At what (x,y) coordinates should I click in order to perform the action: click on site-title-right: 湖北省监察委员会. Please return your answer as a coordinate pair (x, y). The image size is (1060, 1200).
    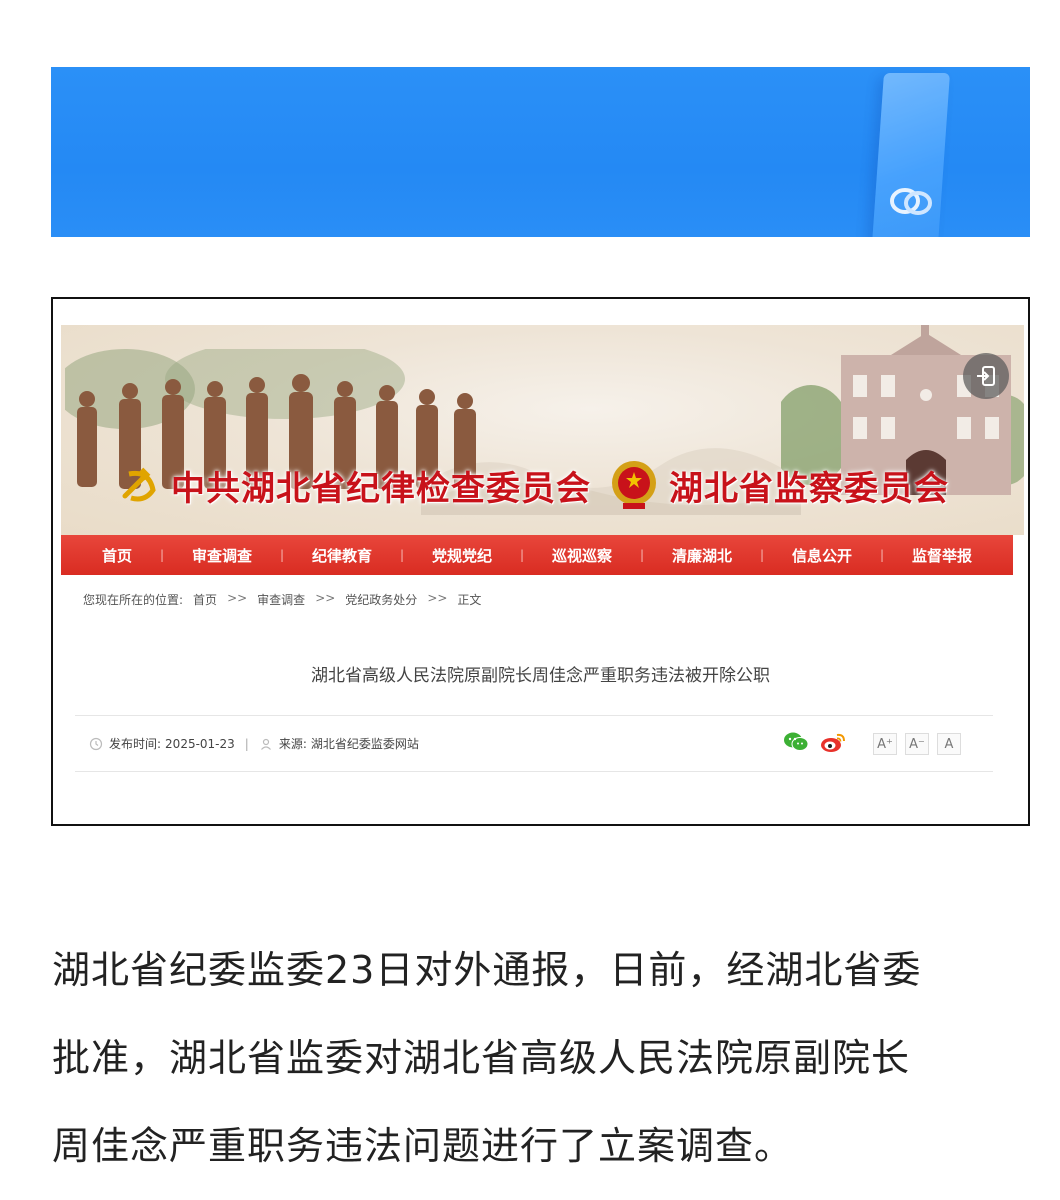
    Looking at the image, I should click on (809, 488).